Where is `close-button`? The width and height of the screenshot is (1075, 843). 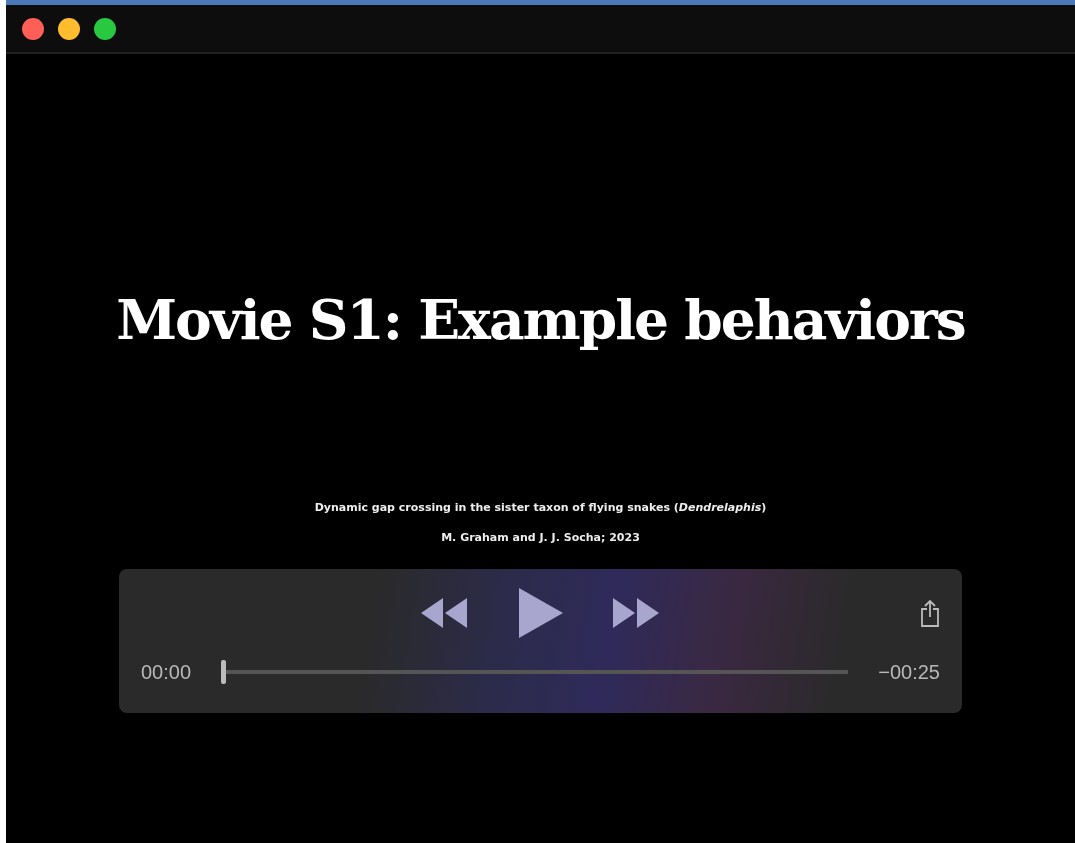 close-button is located at coordinates (33, 28).